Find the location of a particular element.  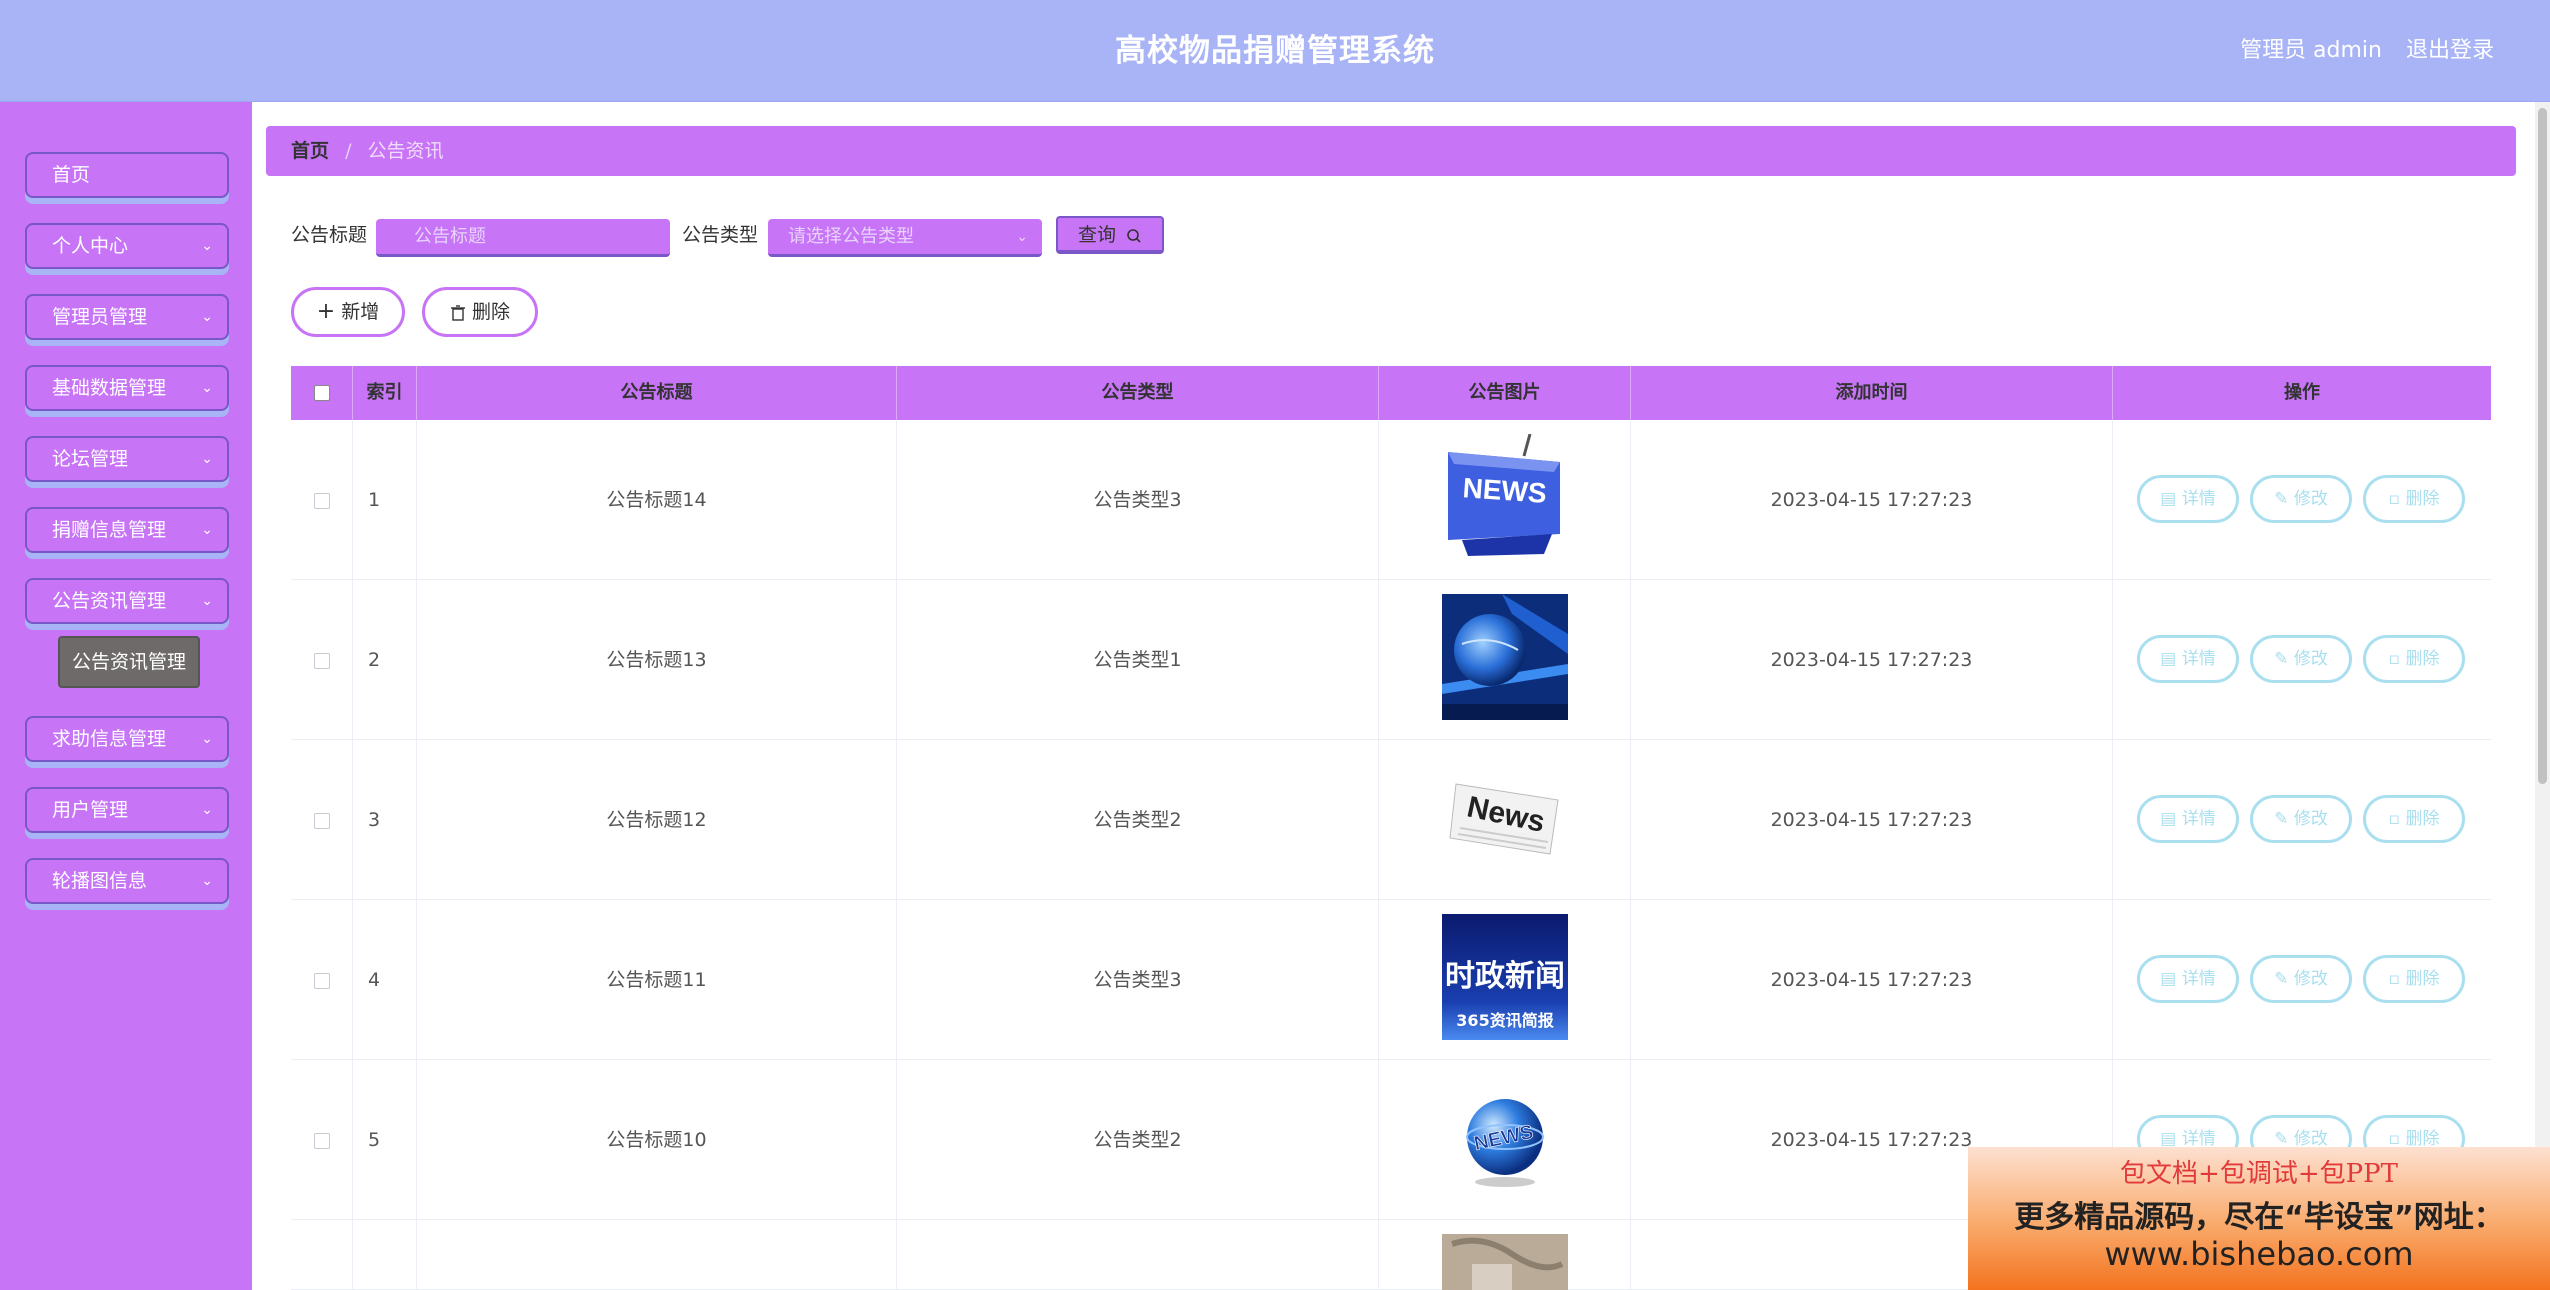

row-time: 2023-04-15 17:27:23 is located at coordinates (1872, 660).